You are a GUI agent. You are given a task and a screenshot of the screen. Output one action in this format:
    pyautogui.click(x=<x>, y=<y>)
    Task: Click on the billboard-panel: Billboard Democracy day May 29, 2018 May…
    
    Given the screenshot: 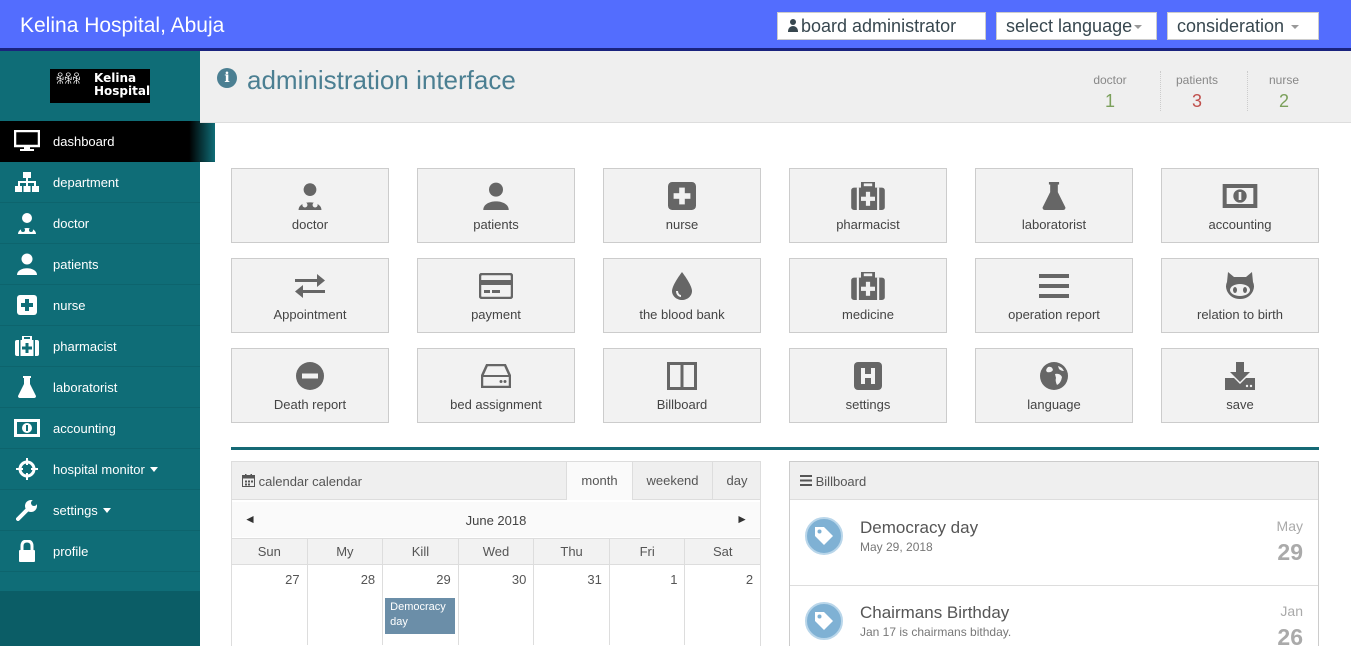 What is the action you would take?
    pyautogui.click(x=1054, y=553)
    